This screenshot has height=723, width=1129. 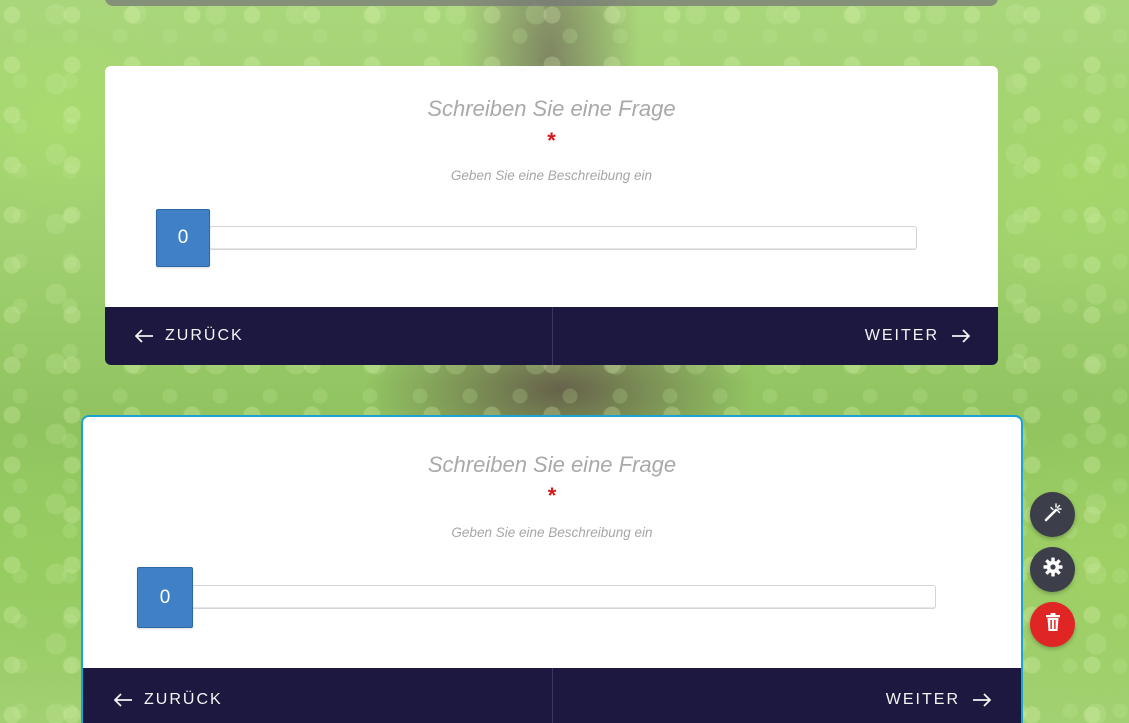 What do you see at coordinates (551, 3) in the screenshot?
I see `previous-card-edge` at bounding box center [551, 3].